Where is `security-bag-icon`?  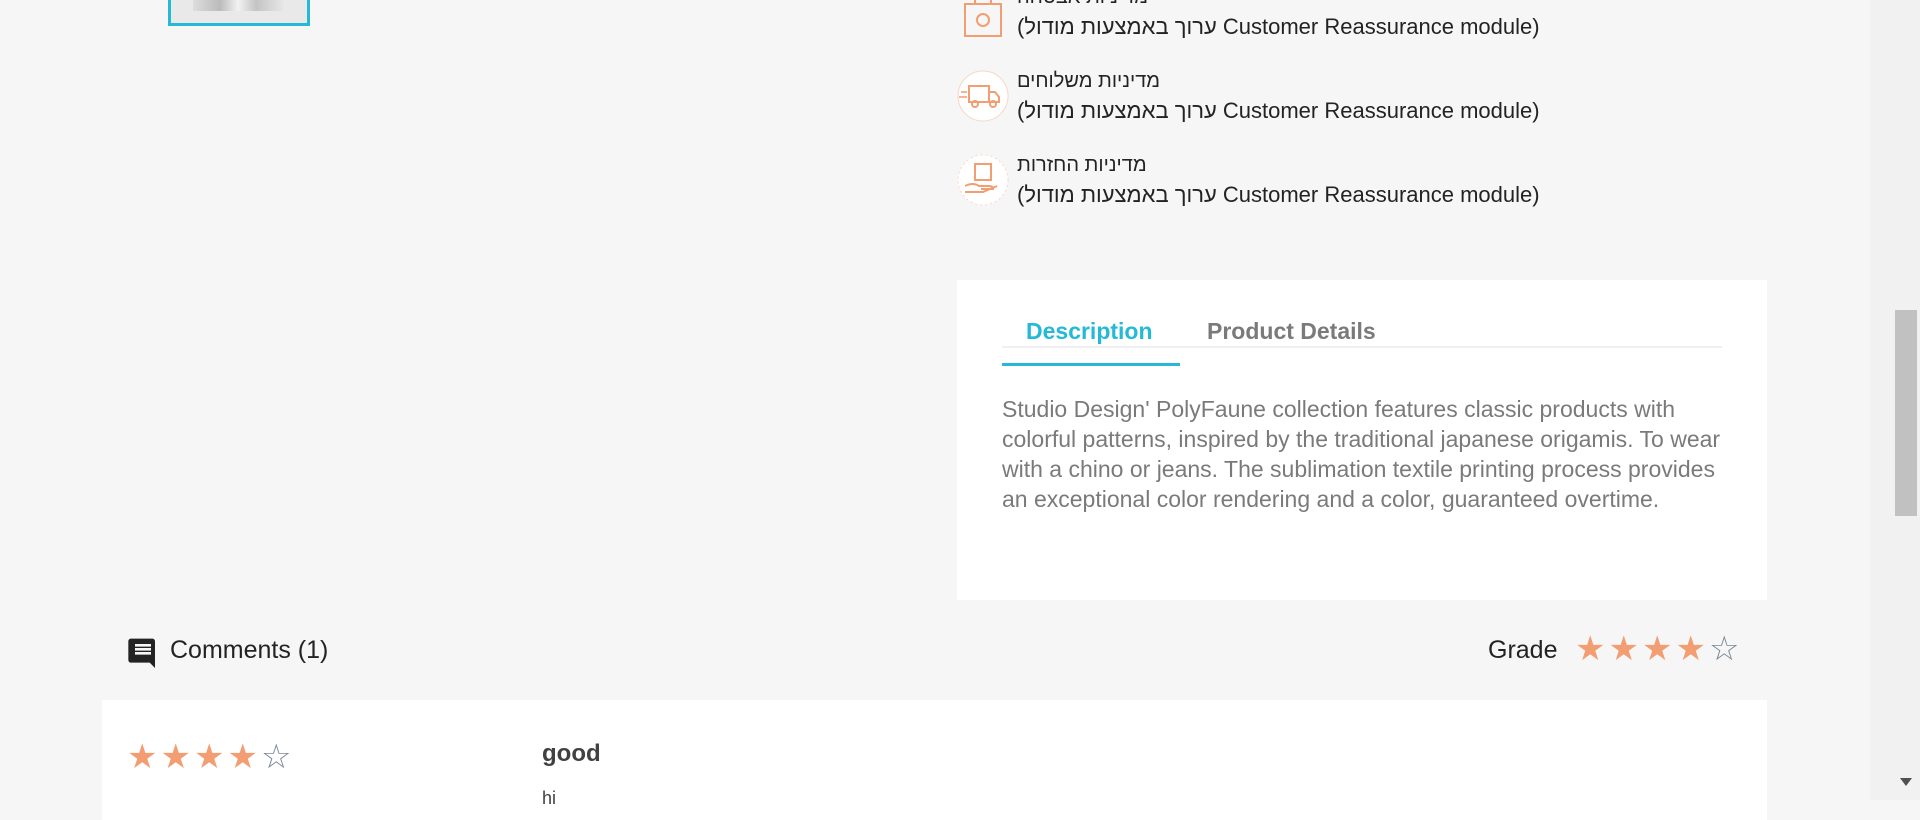 security-bag-icon is located at coordinates (983, 18).